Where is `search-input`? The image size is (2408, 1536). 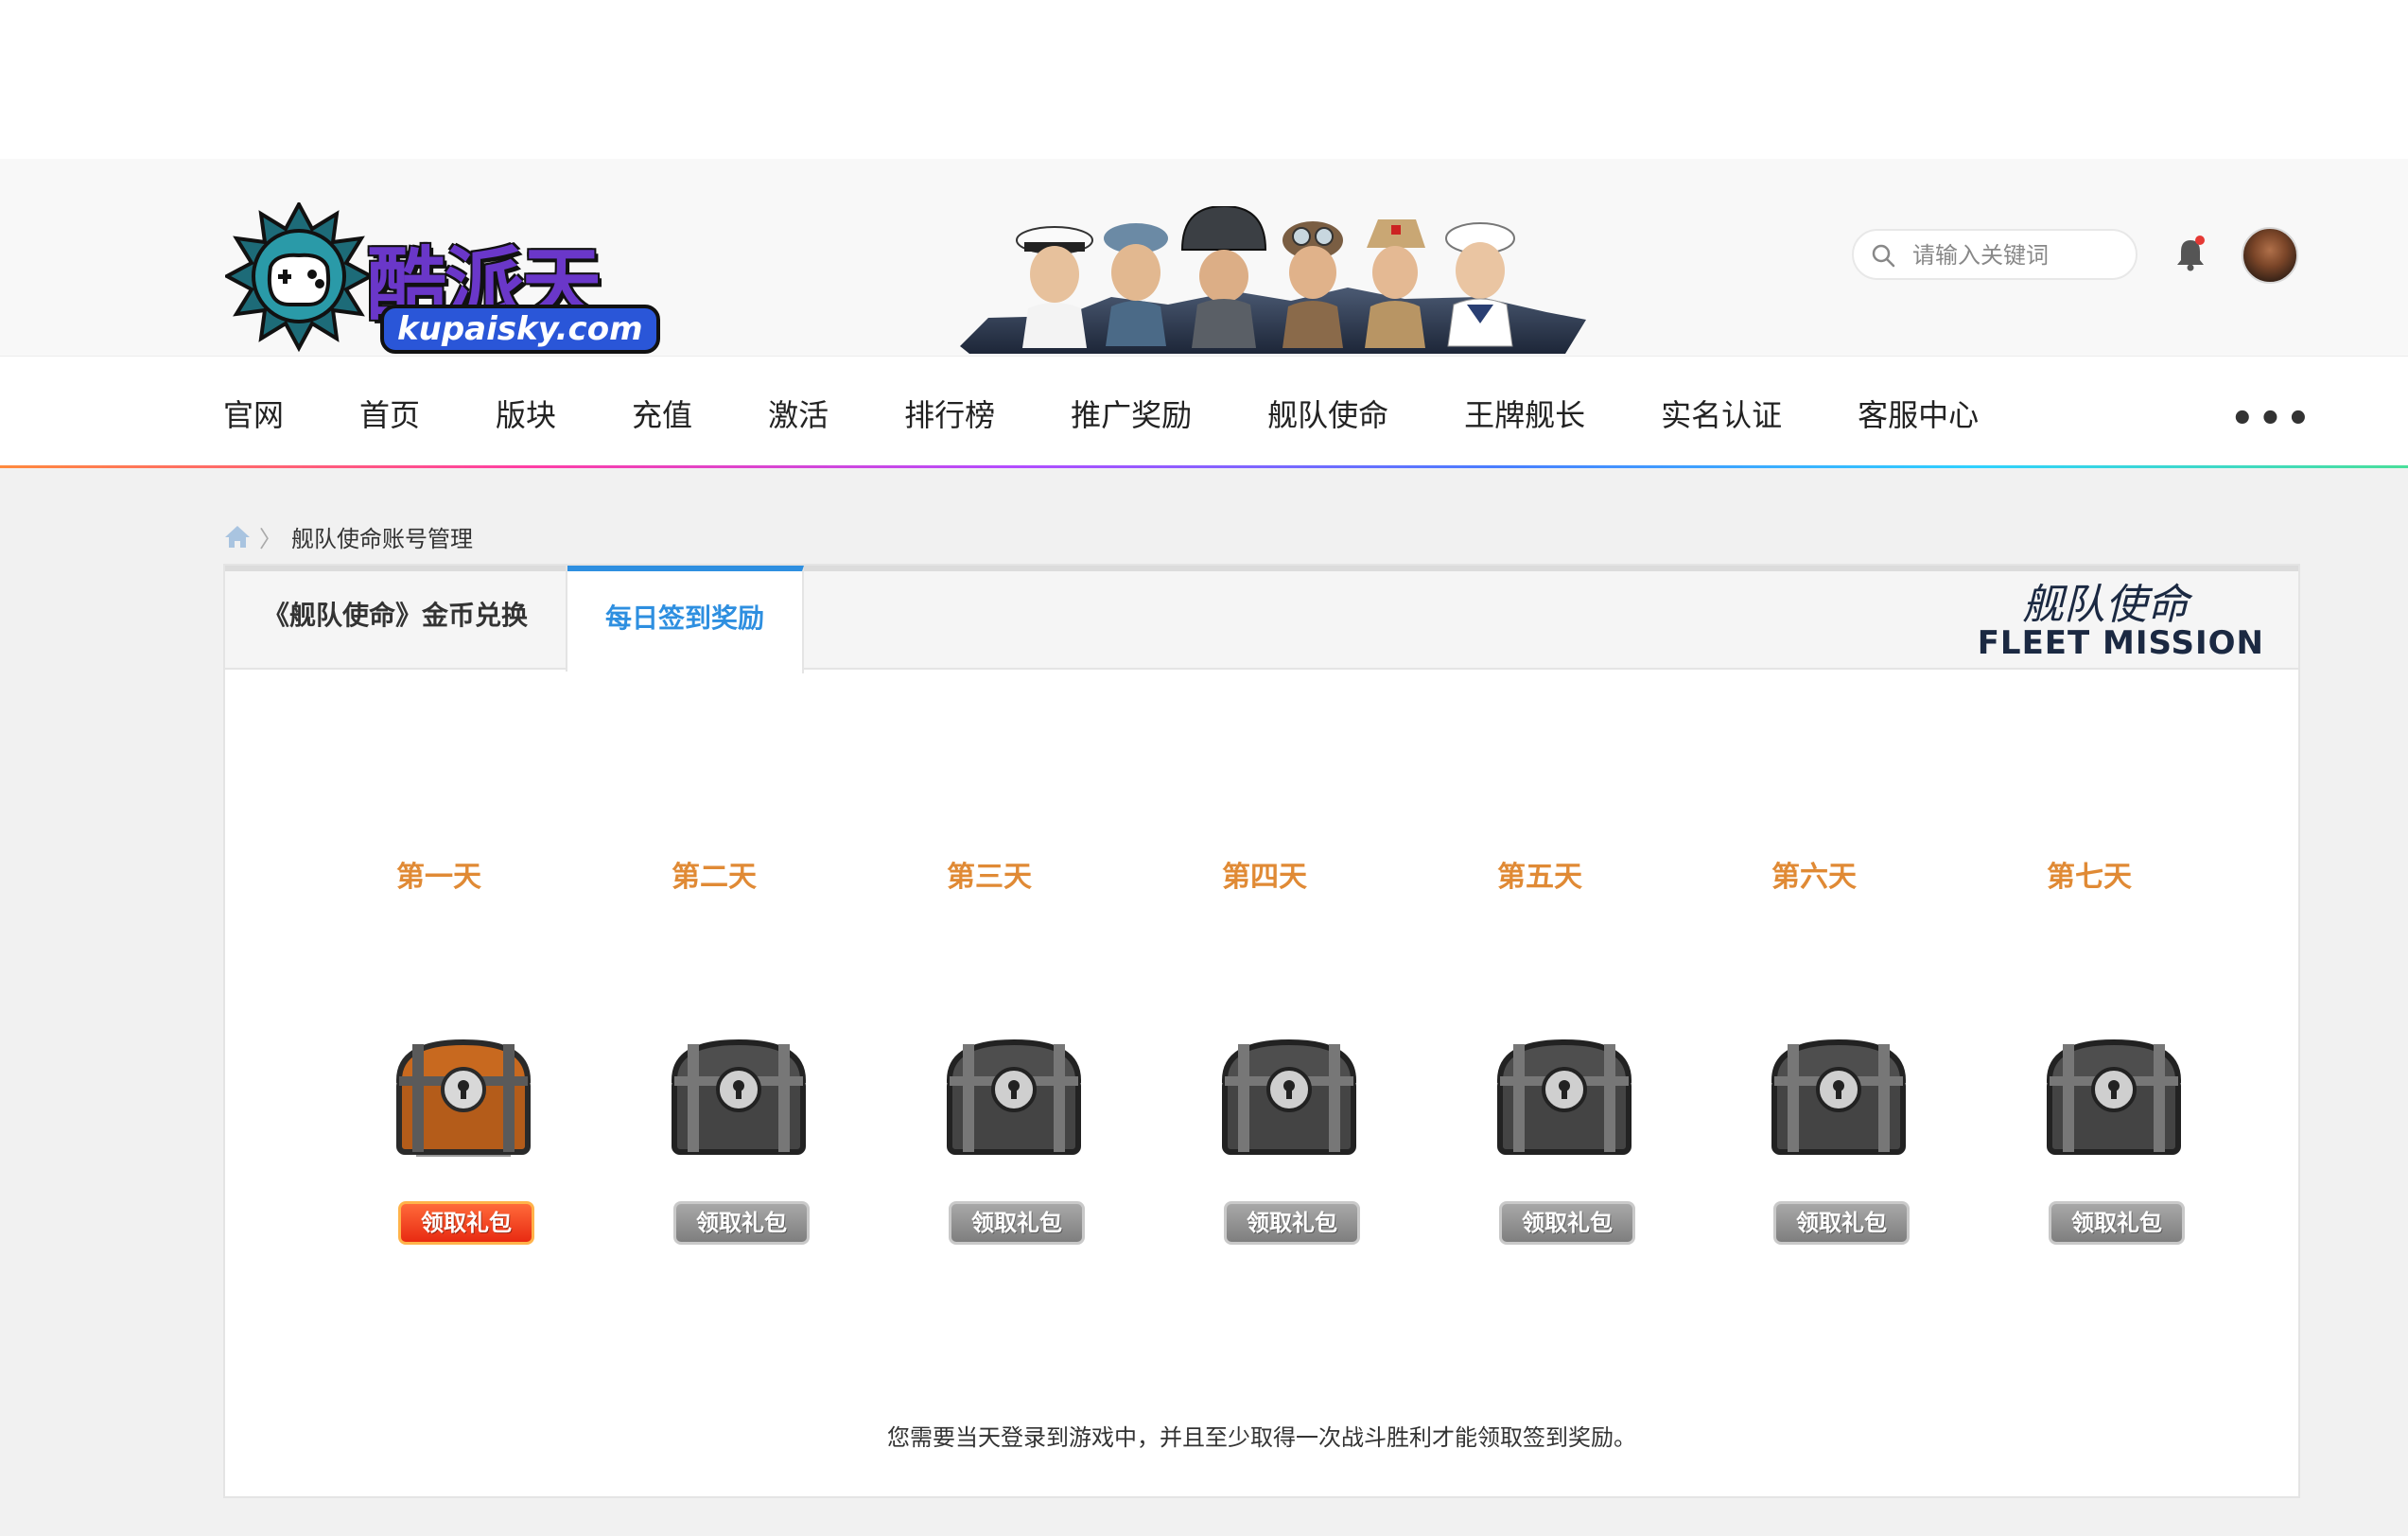 search-input is located at coordinates (2022, 255).